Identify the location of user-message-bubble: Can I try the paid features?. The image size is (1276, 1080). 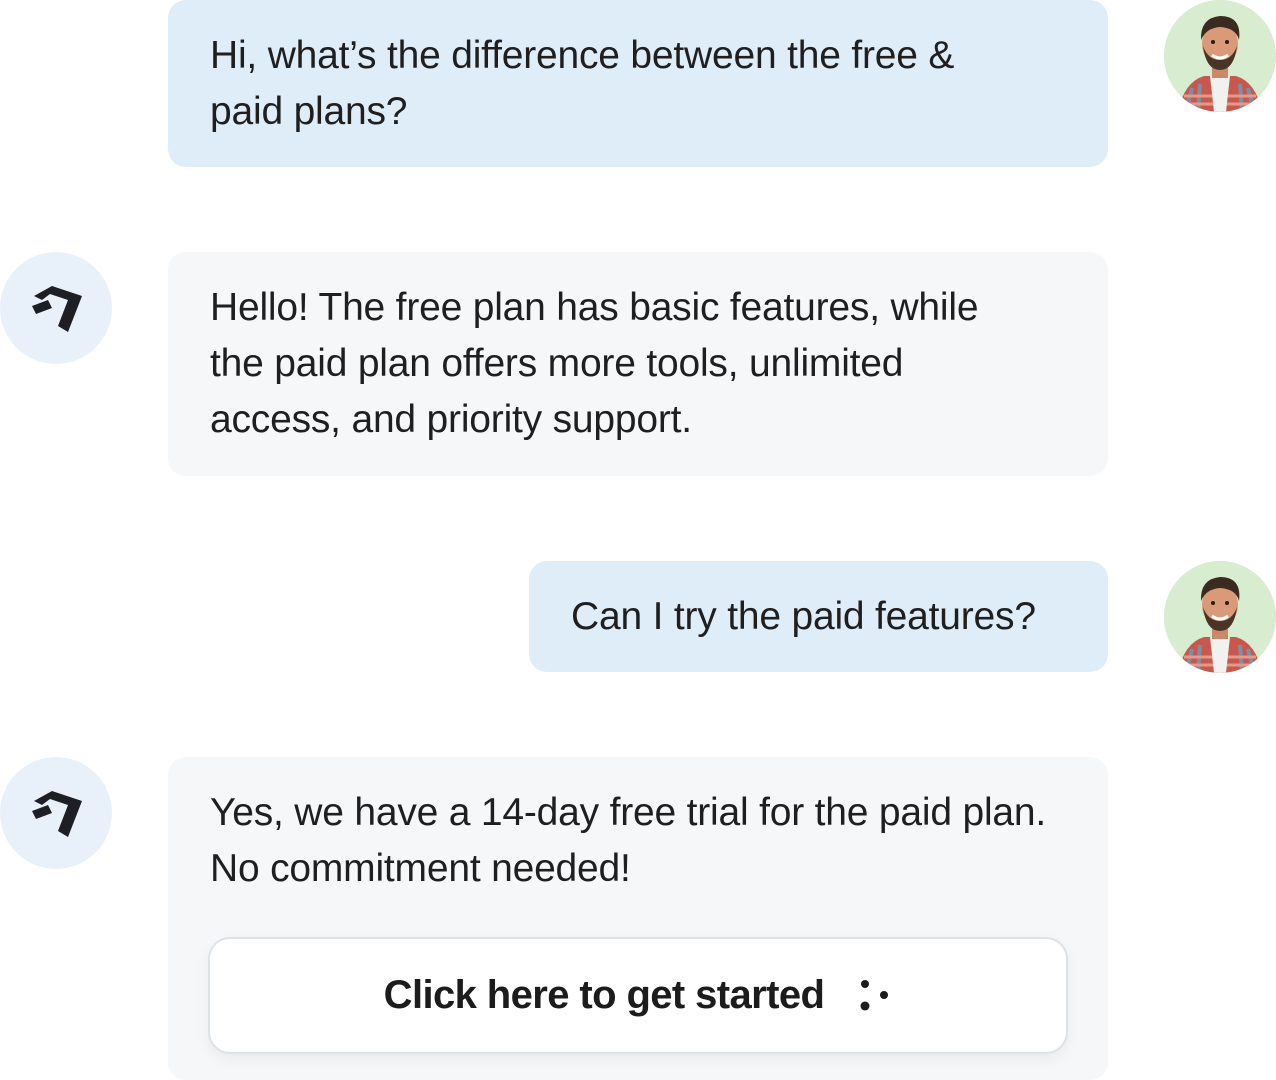
(818, 616).